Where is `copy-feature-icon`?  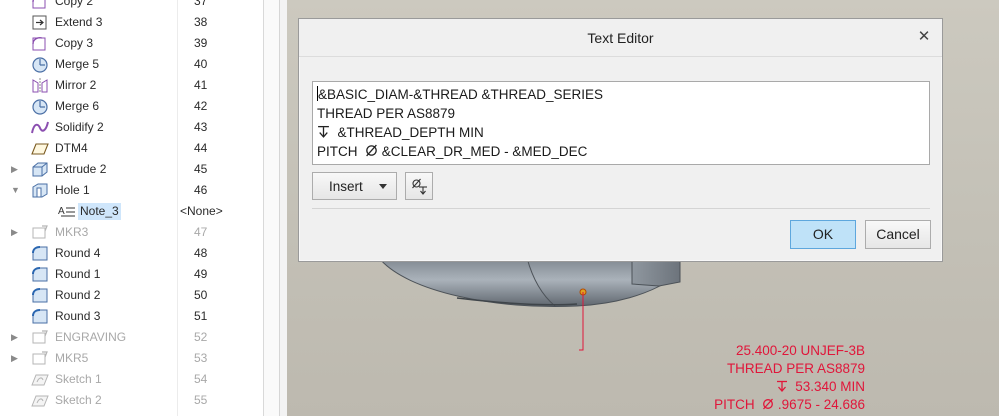 copy-feature-icon is located at coordinates (40, 5).